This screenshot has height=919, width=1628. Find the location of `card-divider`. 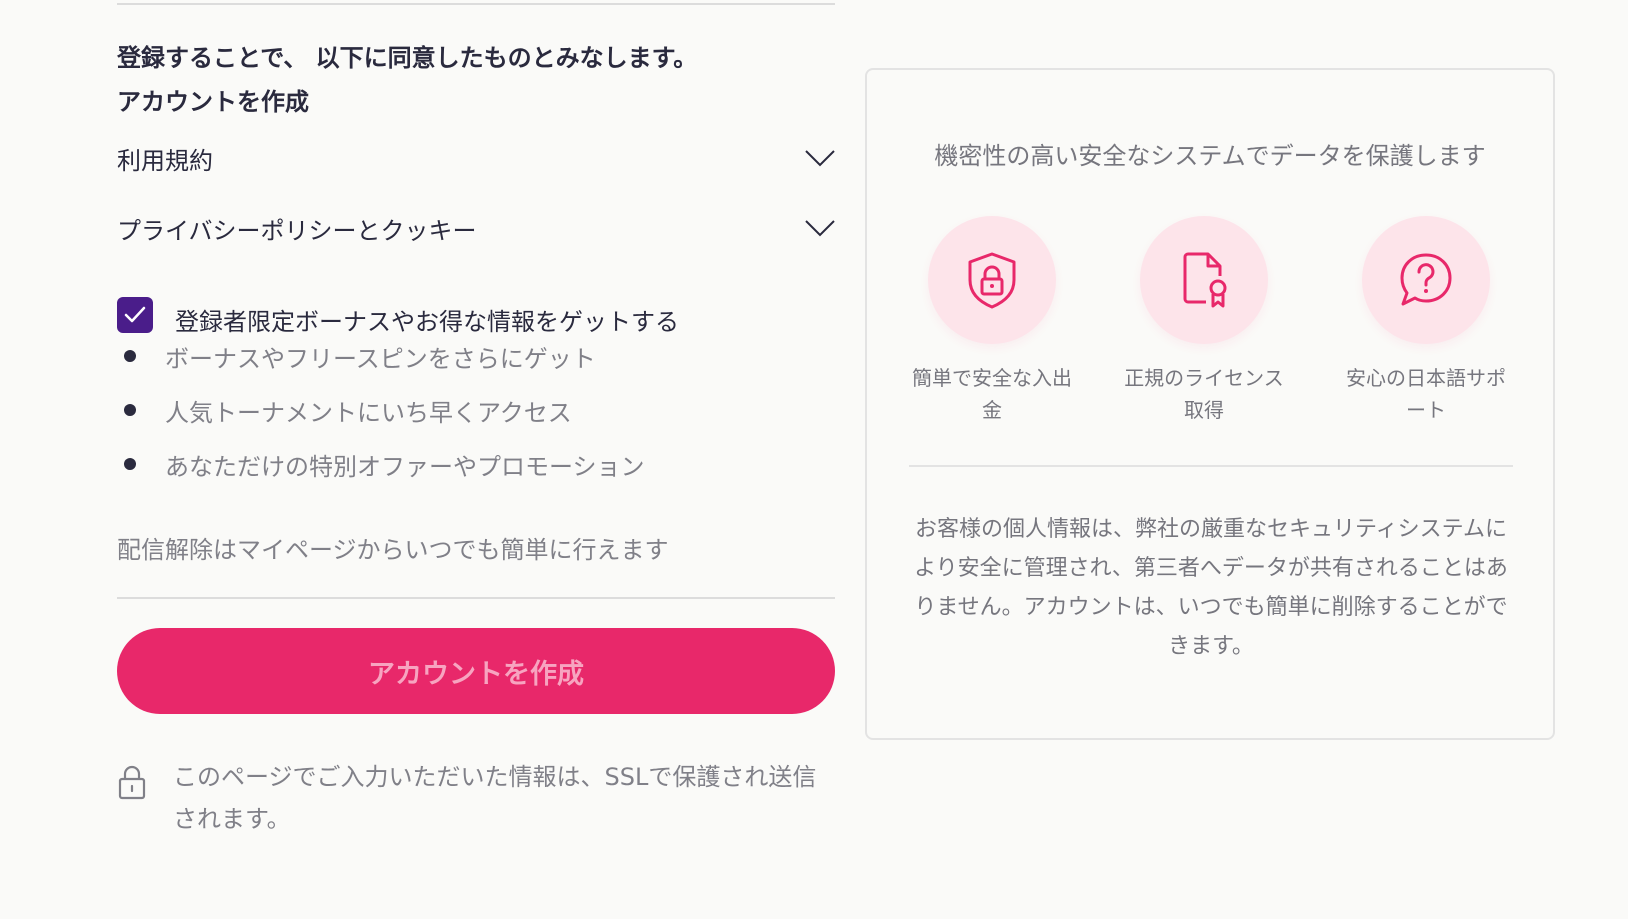

card-divider is located at coordinates (1211, 466).